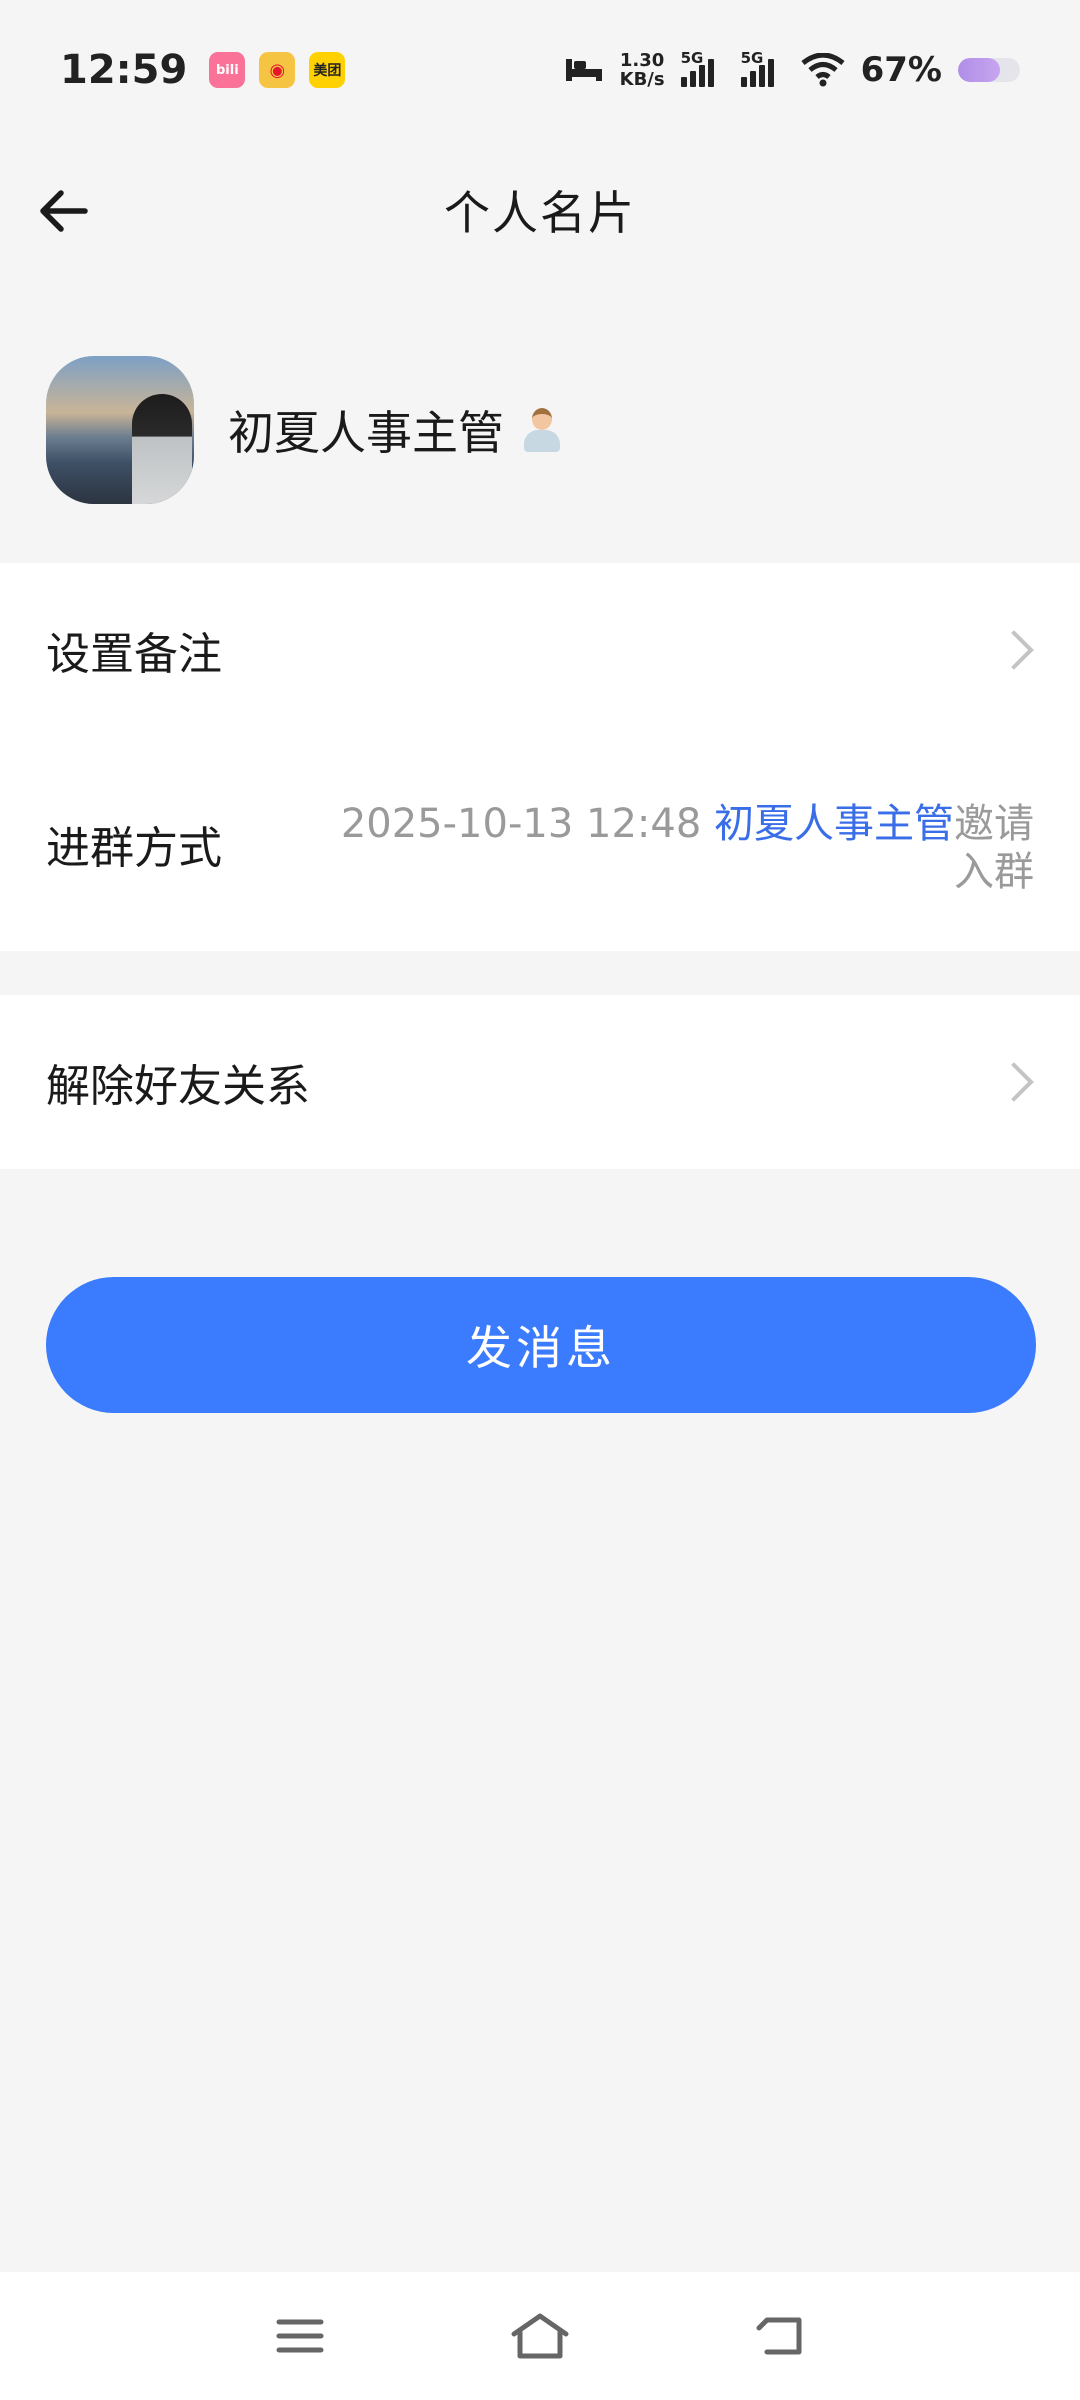 This screenshot has height=2400, width=1080. I want to click on home-button, so click(540, 2336).